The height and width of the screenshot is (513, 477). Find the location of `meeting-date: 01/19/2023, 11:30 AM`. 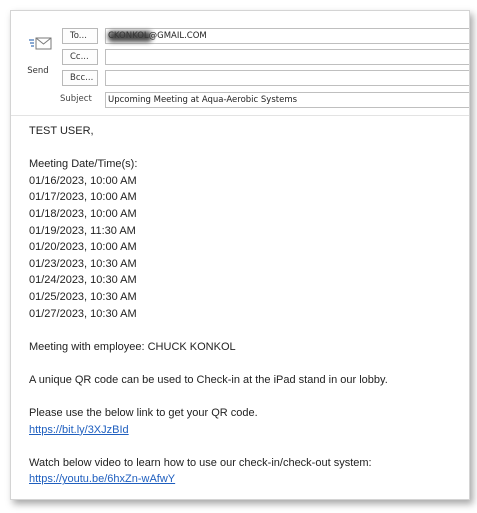

meeting-date: 01/19/2023, 11:30 AM is located at coordinates (82, 230).